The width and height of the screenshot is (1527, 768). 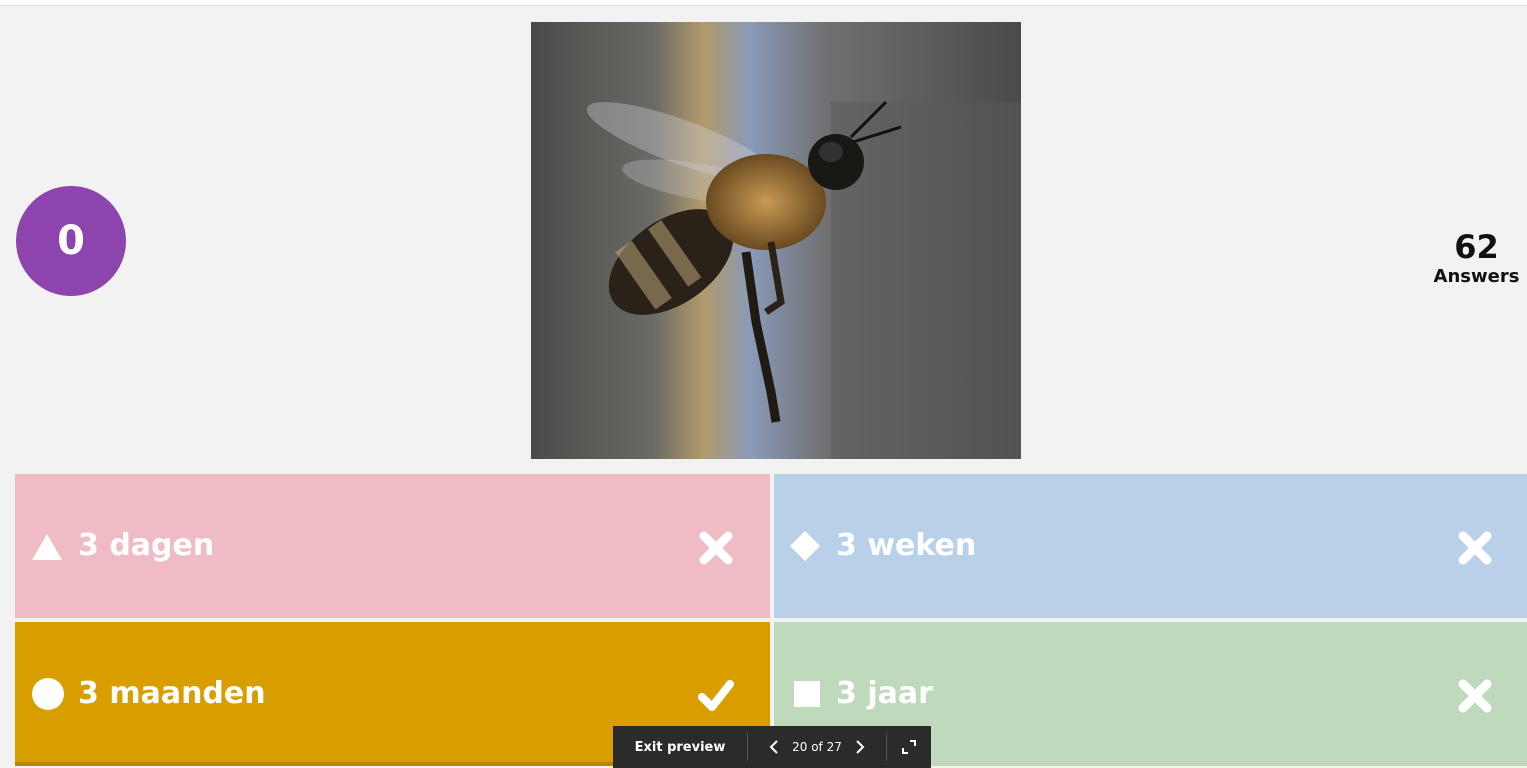 What do you see at coordinates (146, 545) in the screenshot?
I see `answer-label: 3 dagen` at bounding box center [146, 545].